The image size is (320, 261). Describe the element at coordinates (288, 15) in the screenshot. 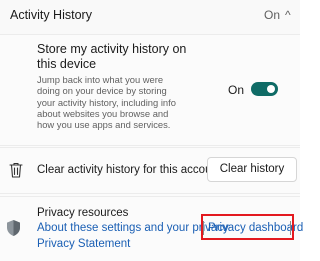

I see `chevron-up-icon: ^` at that location.